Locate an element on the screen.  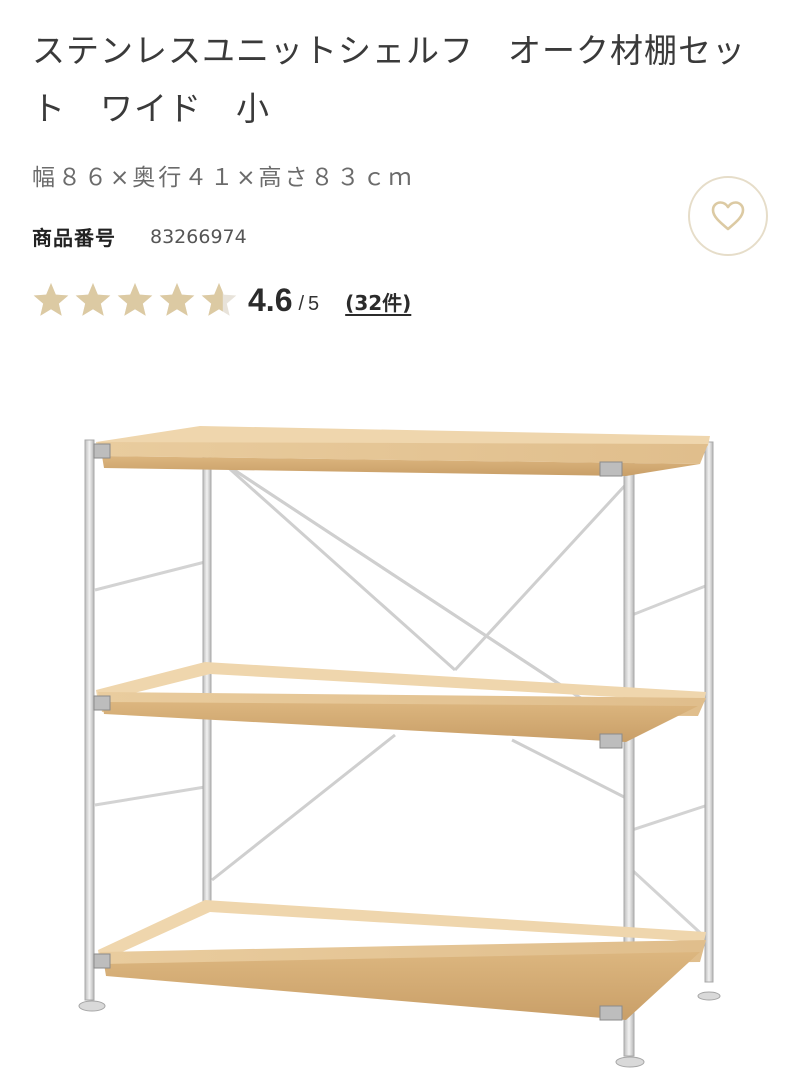
rating-max: /5 is located at coordinates (308, 304).